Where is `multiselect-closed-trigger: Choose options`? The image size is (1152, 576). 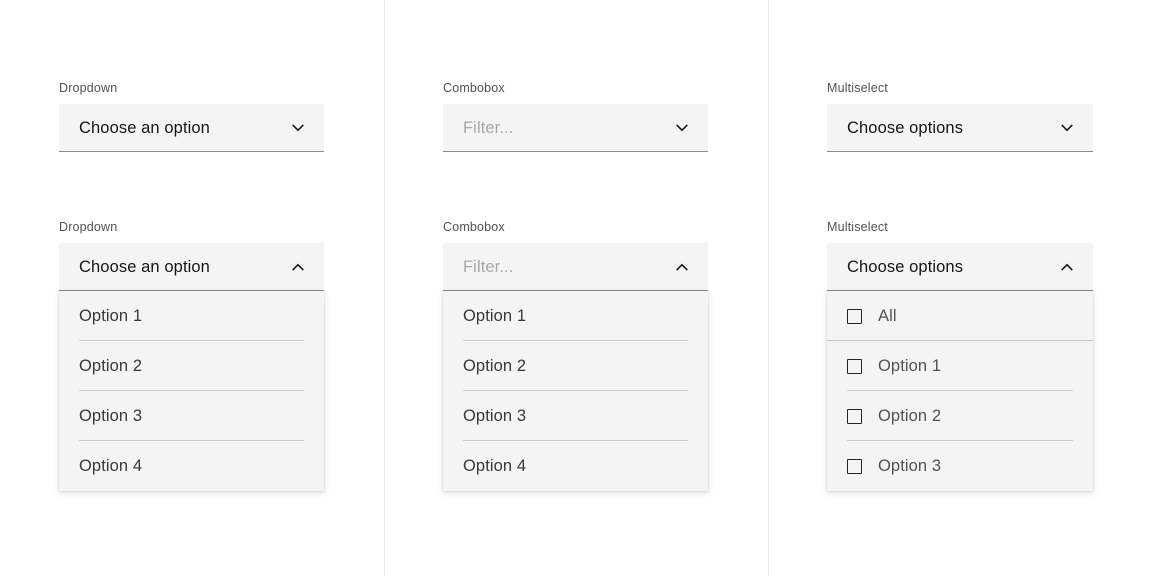 multiselect-closed-trigger: Choose options is located at coordinates (960, 128).